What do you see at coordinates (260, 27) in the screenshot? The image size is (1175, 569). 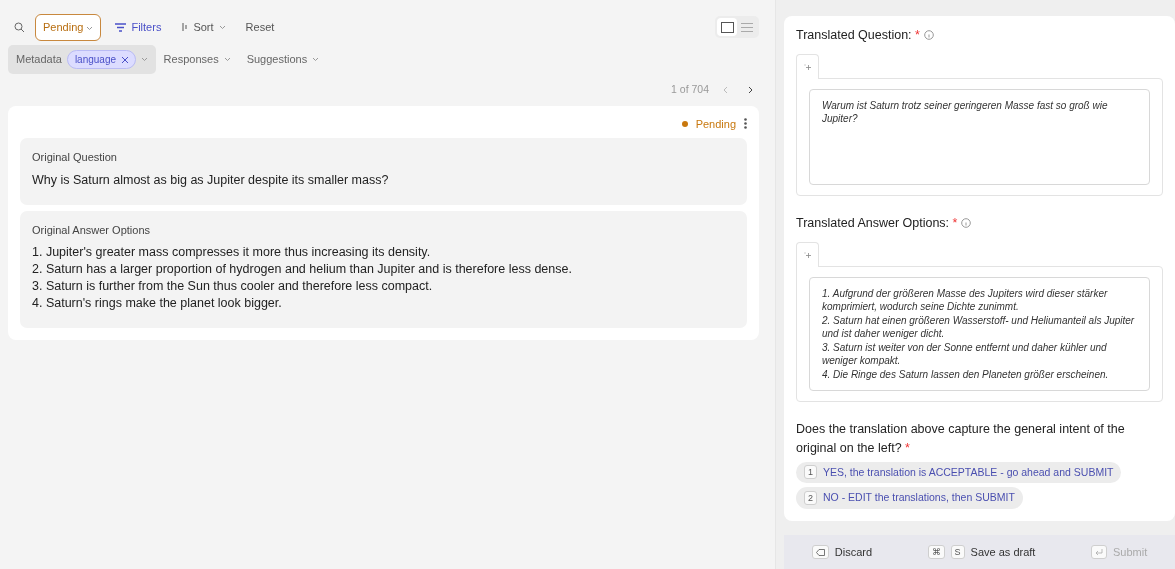 I see `reset-button: Reset` at bounding box center [260, 27].